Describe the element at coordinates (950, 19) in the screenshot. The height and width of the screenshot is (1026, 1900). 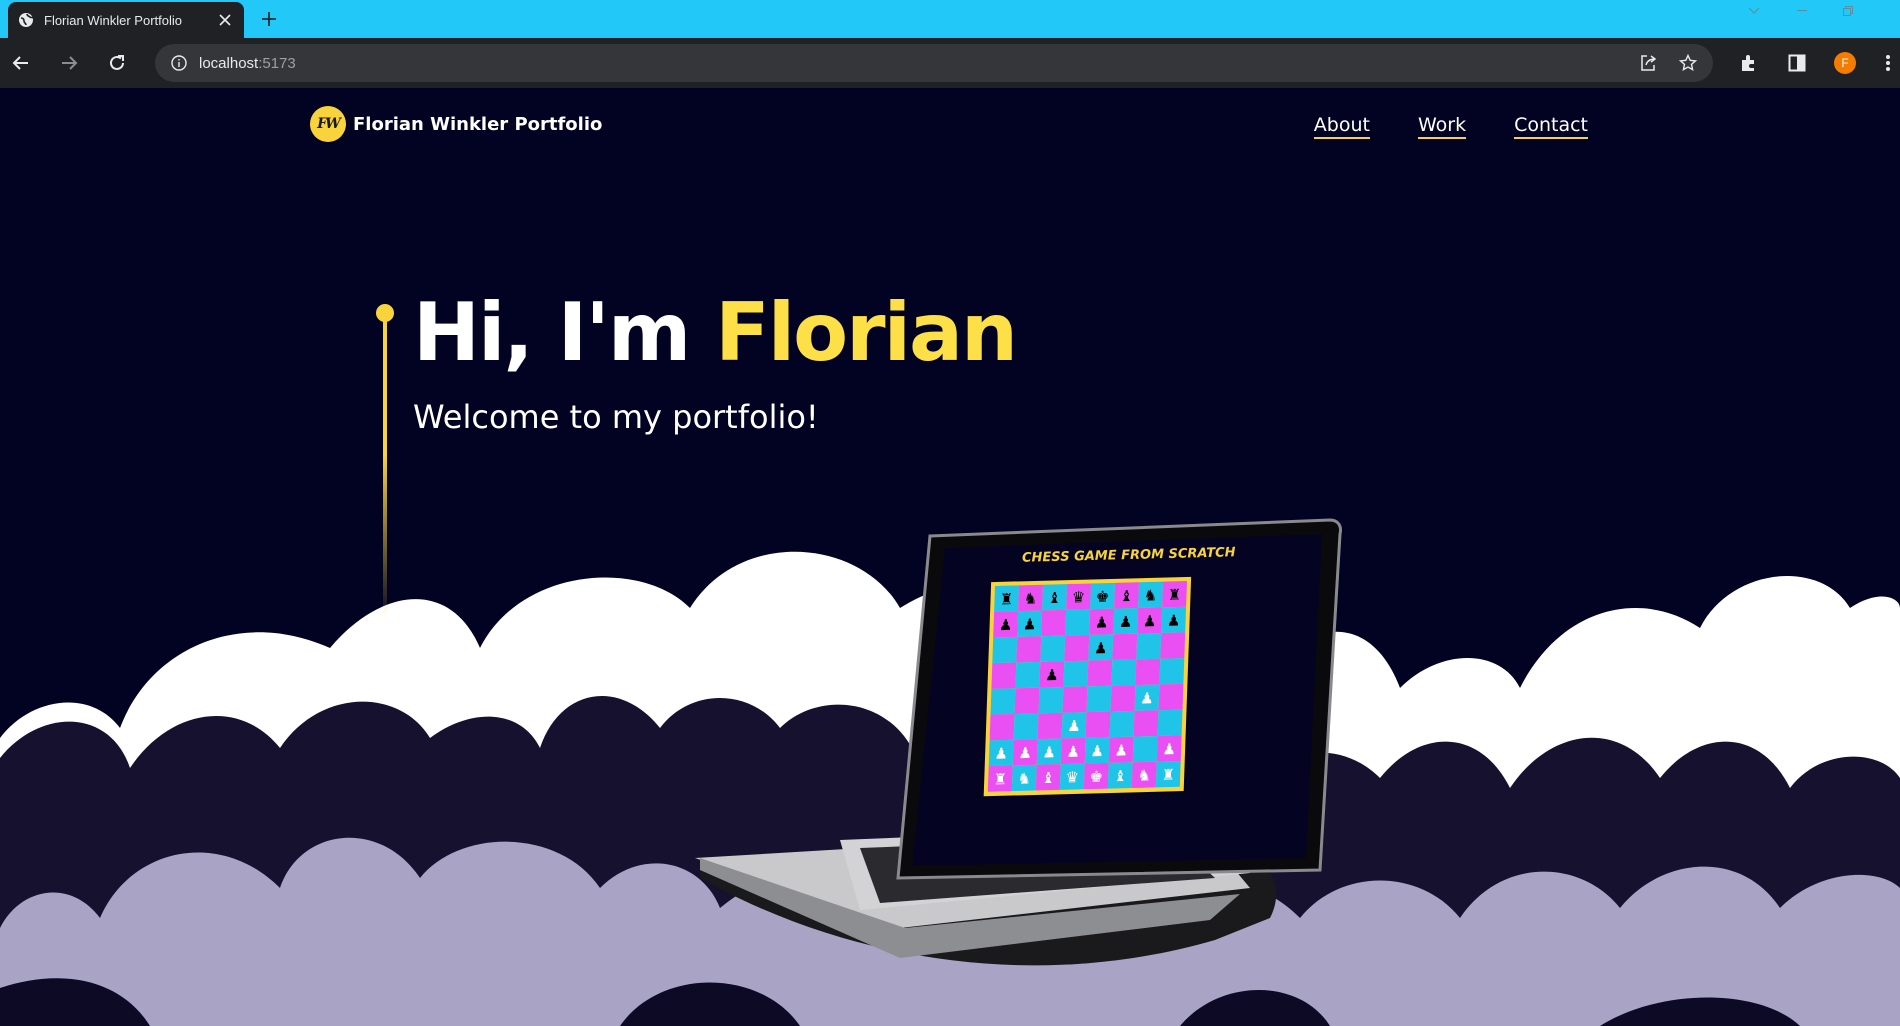
I see `browser-tab-bar: Florian Winkler Portfolio` at that location.